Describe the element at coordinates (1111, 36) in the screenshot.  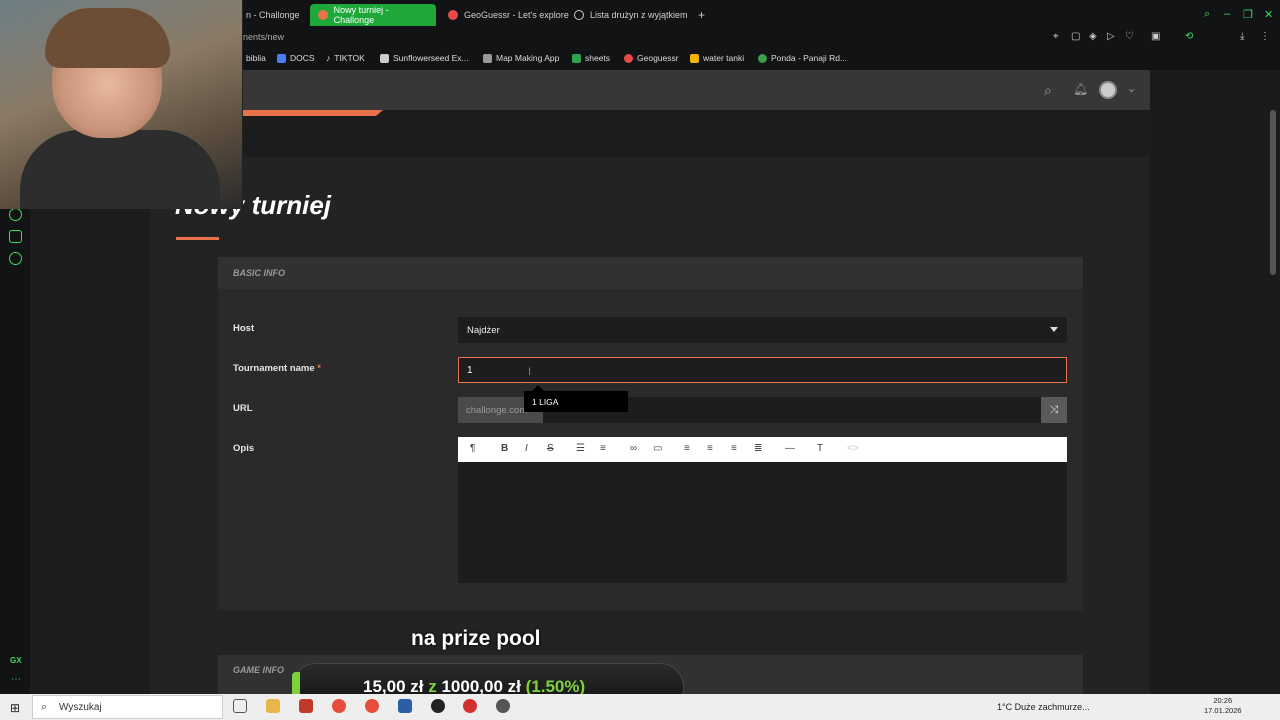
I see `play-icon: ▷` at that location.